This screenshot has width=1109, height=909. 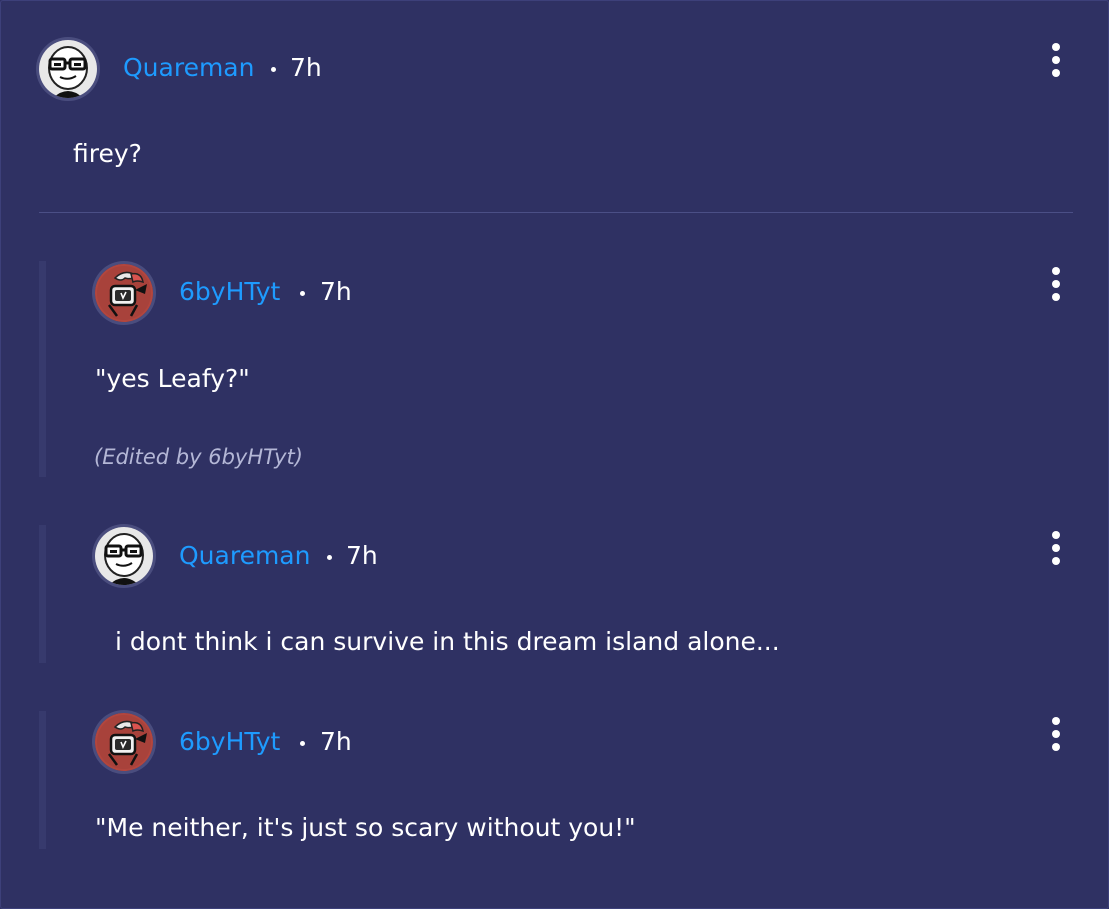 What do you see at coordinates (556, 212) in the screenshot?
I see `reply-divider` at bounding box center [556, 212].